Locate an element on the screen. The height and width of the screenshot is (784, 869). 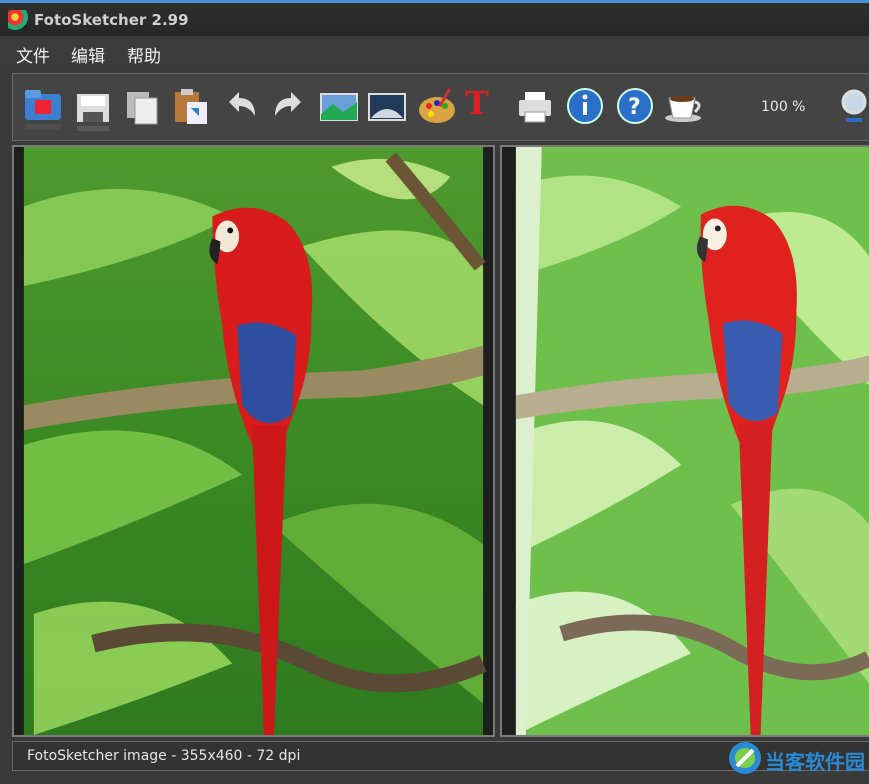
print-icon is located at coordinates (535, 109).